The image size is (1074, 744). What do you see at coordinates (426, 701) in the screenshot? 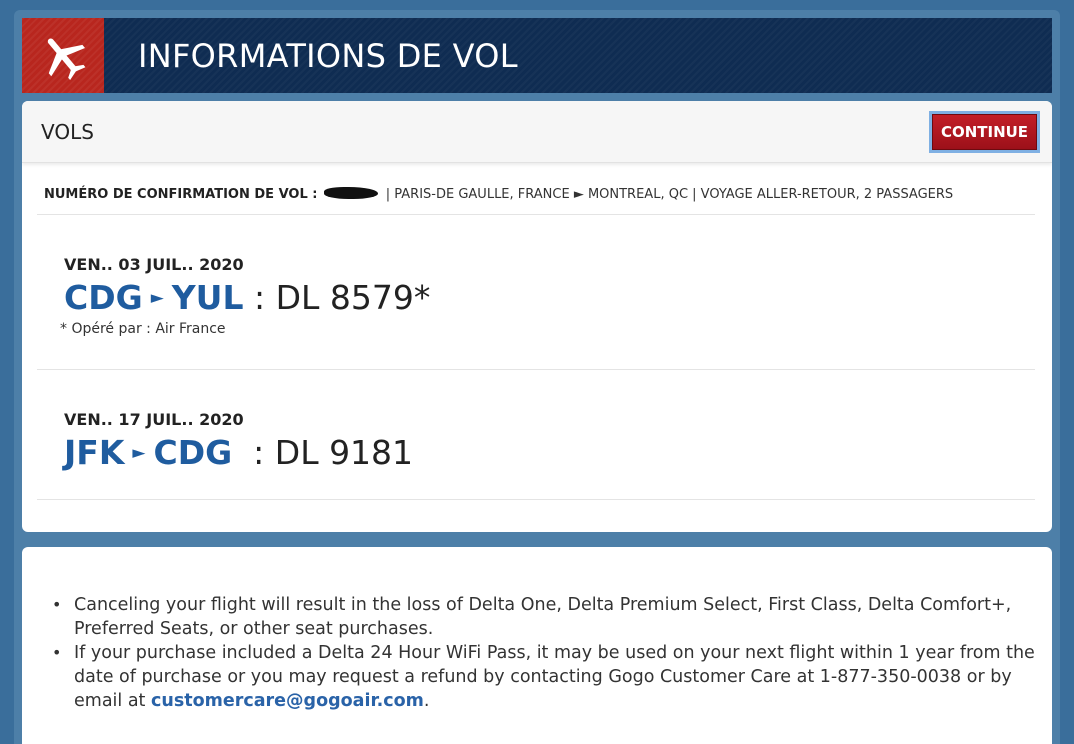
I see `notice-suffix: .` at bounding box center [426, 701].